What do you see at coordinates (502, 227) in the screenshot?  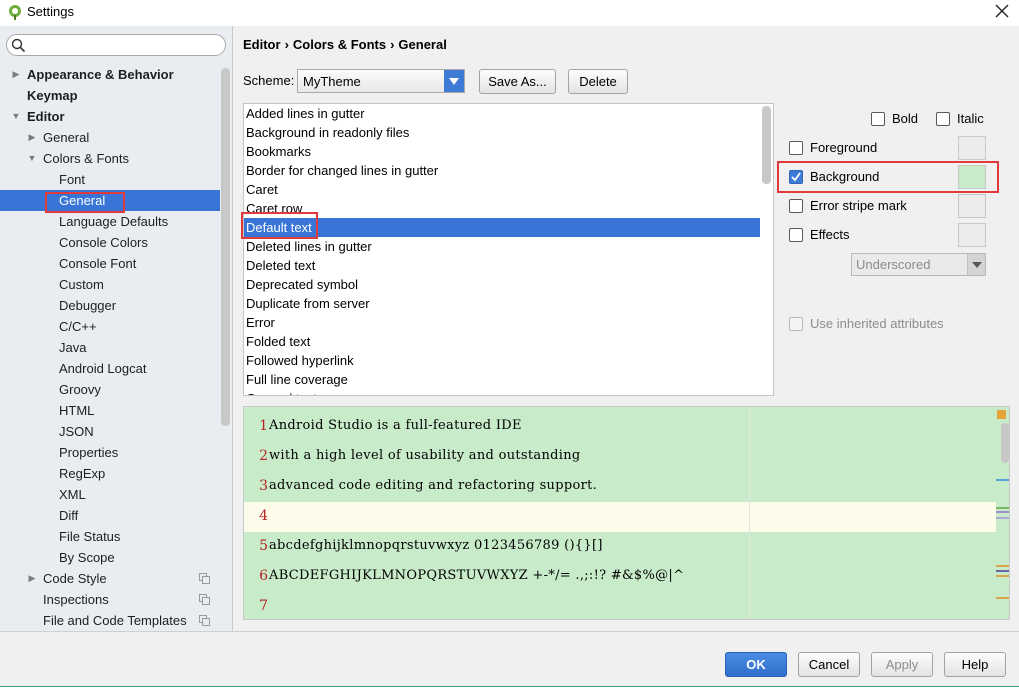 I see `attribute-list-item: Default text` at bounding box center [502, 227].